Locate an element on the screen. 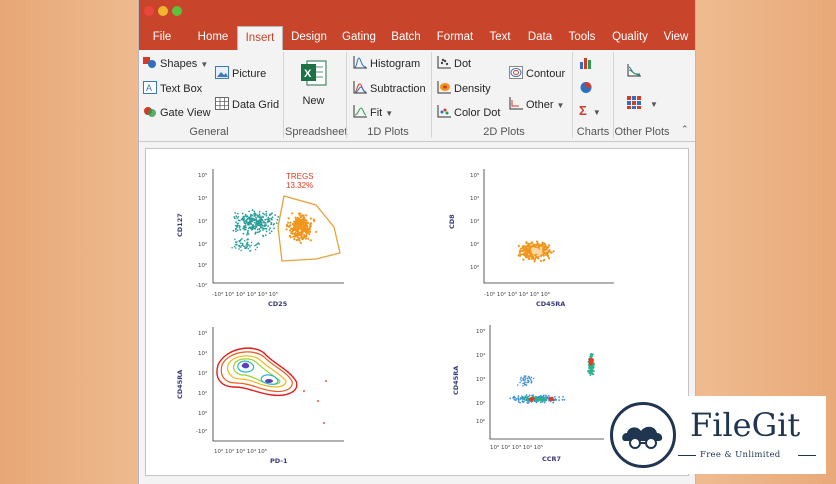 This screenshot has width=836, height=484. gate-name: TREGS is located at coordinates (300, 176).